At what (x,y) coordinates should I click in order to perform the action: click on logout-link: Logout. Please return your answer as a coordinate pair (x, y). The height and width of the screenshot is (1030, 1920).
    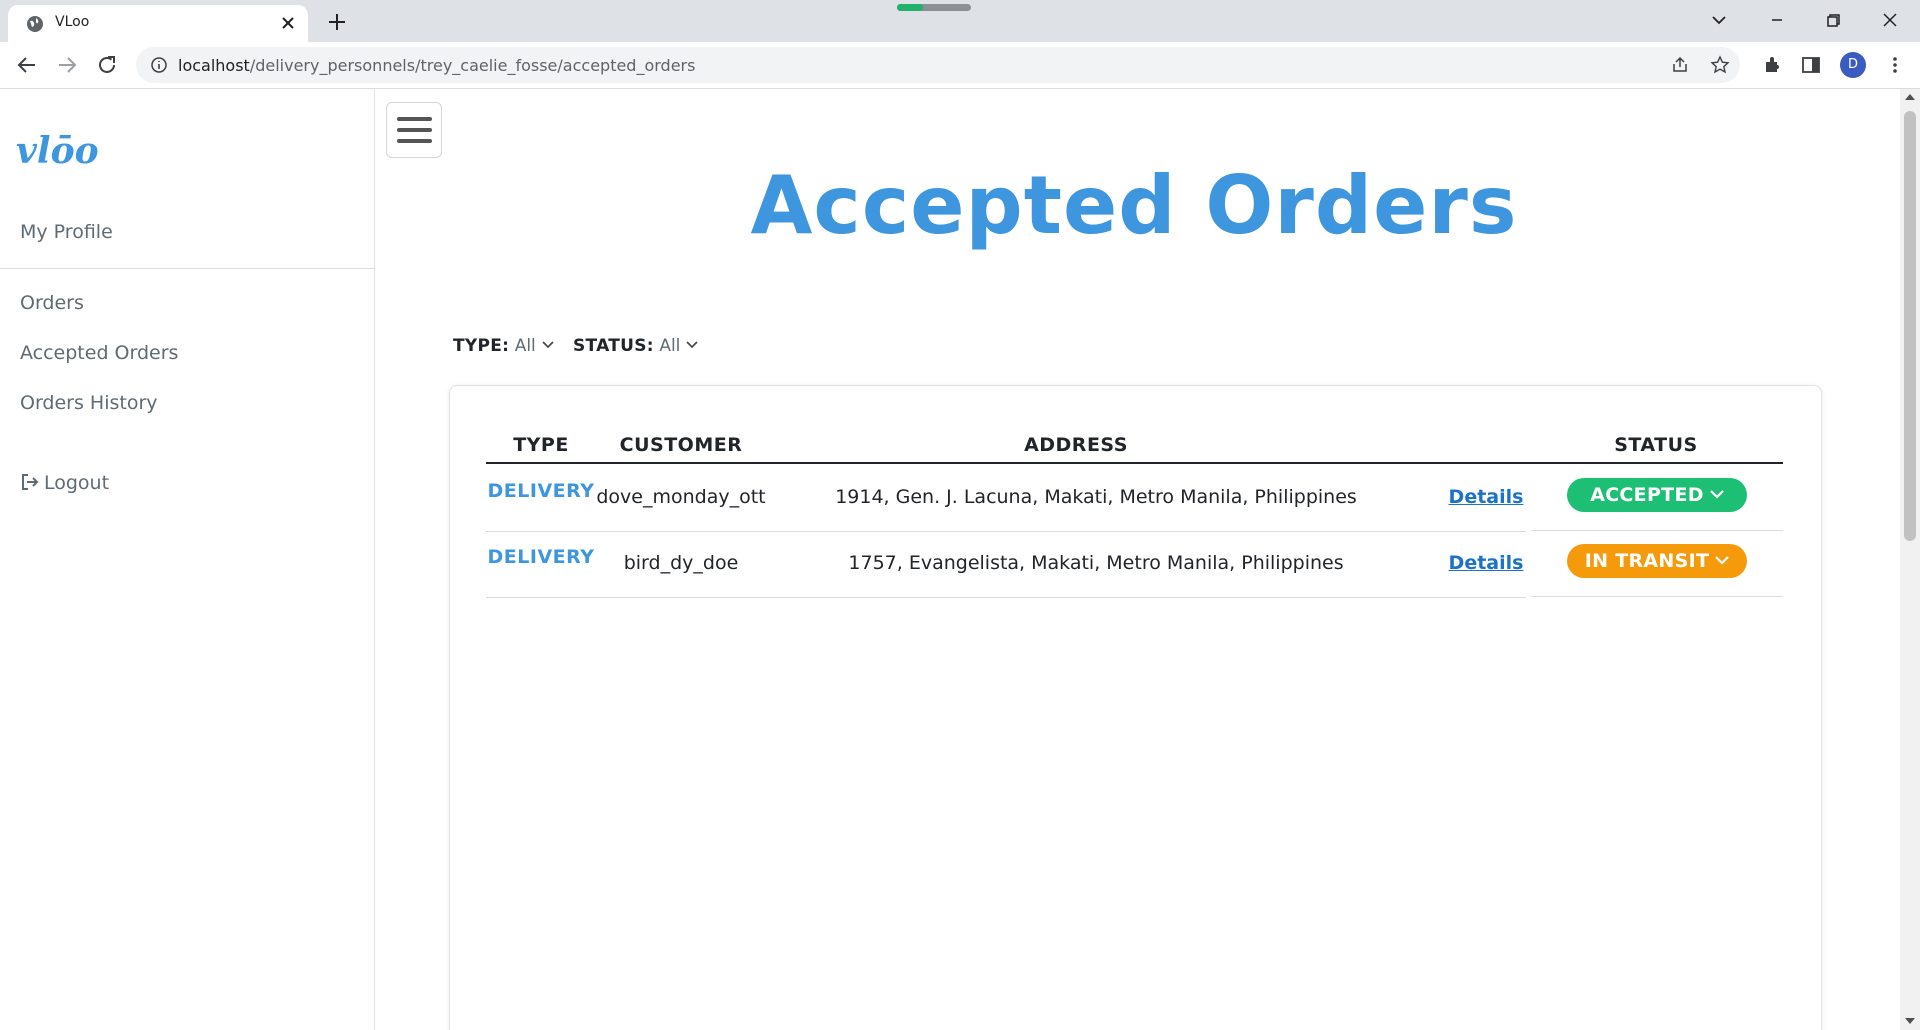
    Looking at the image, I should click on (64, 483).